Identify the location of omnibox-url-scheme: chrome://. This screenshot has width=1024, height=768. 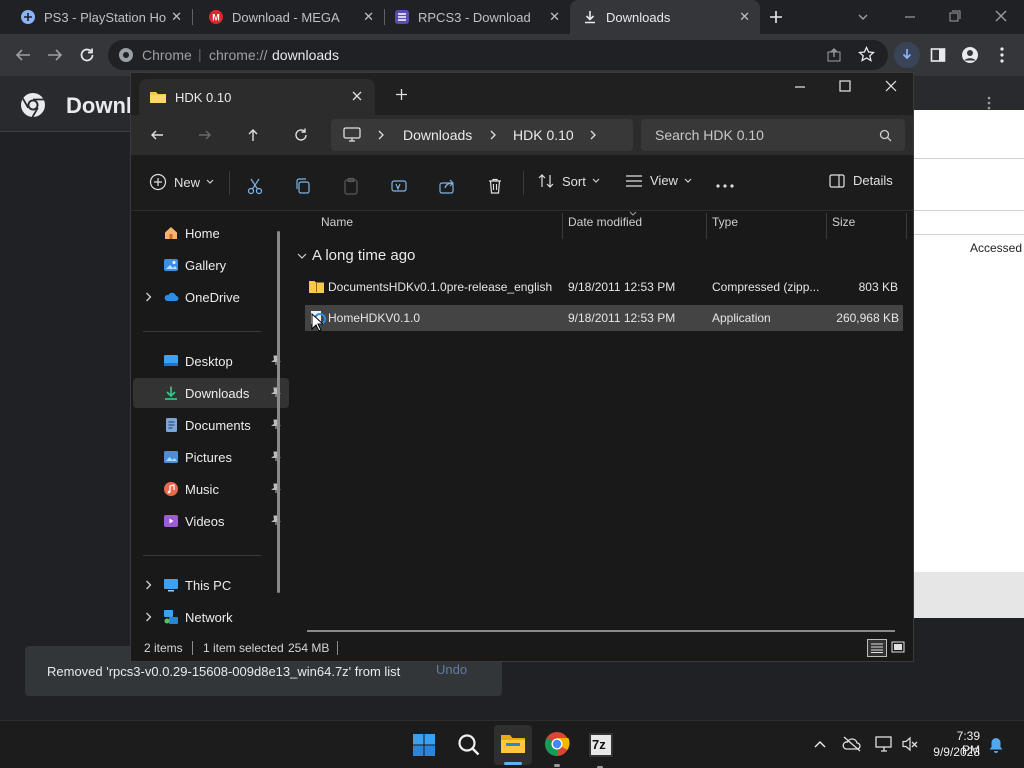
(238, 55).